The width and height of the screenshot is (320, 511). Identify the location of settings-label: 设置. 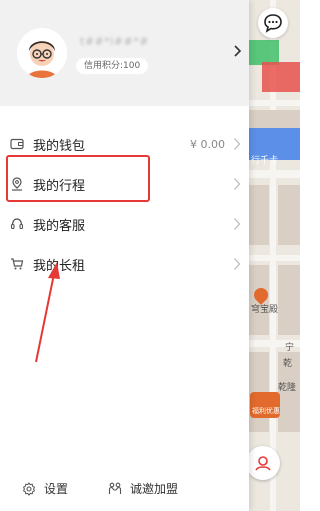
(56, 489).